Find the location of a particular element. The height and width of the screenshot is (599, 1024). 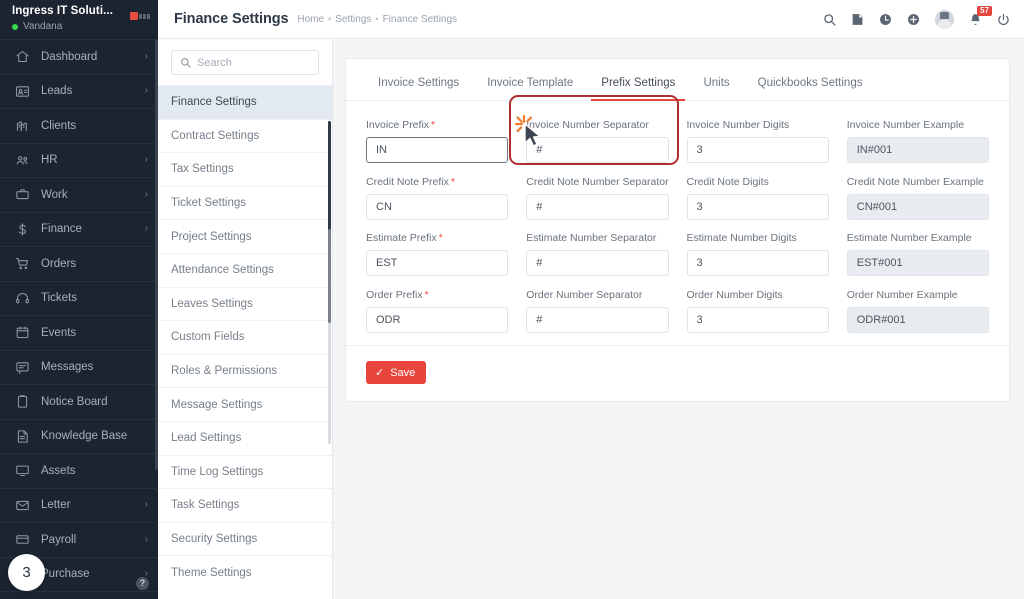

tab-units: Units is located at coordinates (716, 88).